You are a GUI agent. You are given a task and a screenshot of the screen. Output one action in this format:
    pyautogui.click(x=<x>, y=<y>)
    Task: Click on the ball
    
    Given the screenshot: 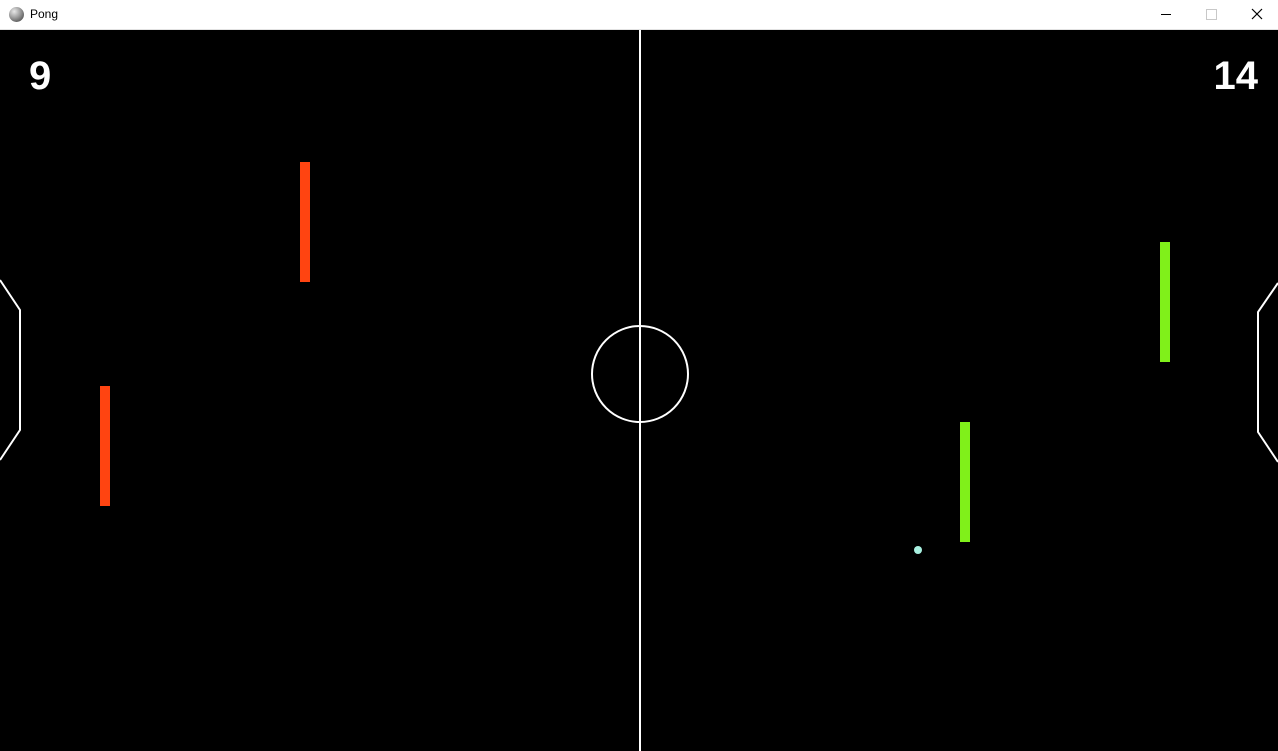 What is the action you would take?
    pyautogui.click(x=918, y=550)
    